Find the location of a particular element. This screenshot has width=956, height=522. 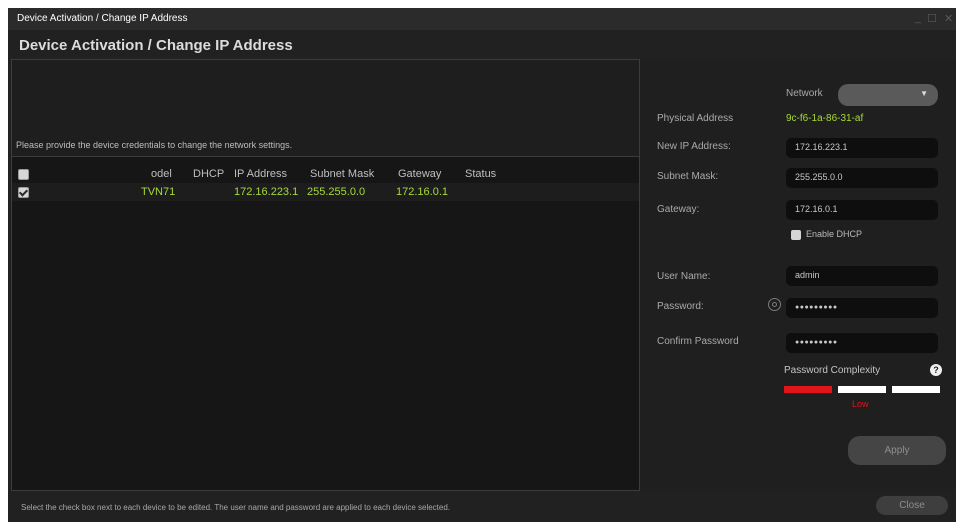

enable-dhcp-label: Enable DHCP is located at coordinates (834, 234).